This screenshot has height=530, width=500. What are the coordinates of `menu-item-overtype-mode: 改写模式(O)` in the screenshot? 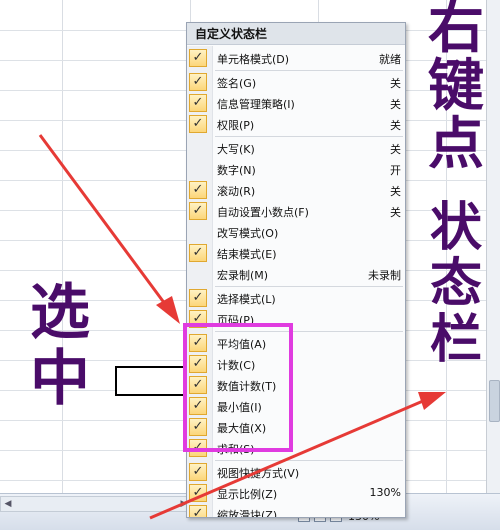 It's located at (296, 232).